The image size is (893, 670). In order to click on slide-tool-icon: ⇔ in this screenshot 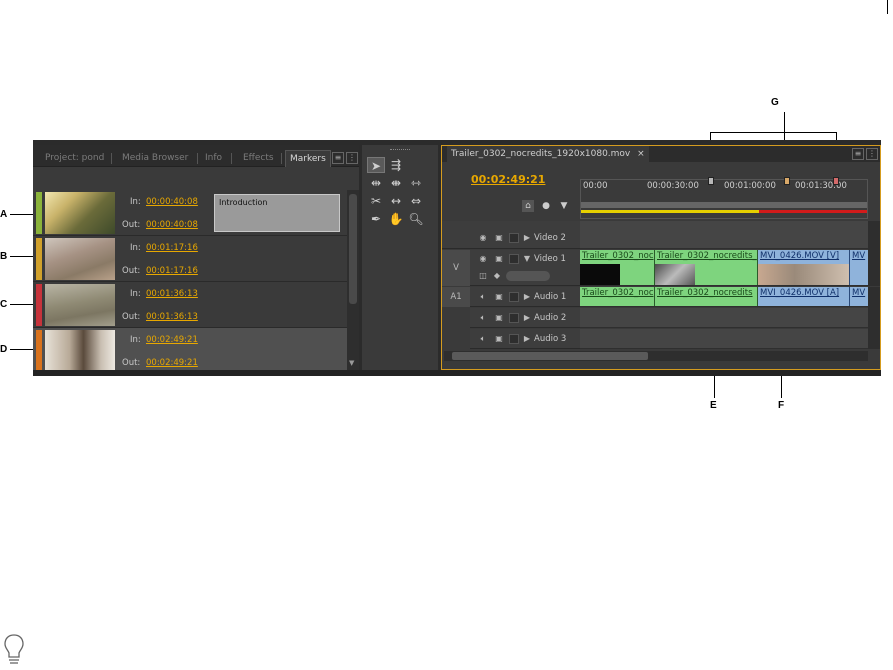, I will do `click(416, 201)`.